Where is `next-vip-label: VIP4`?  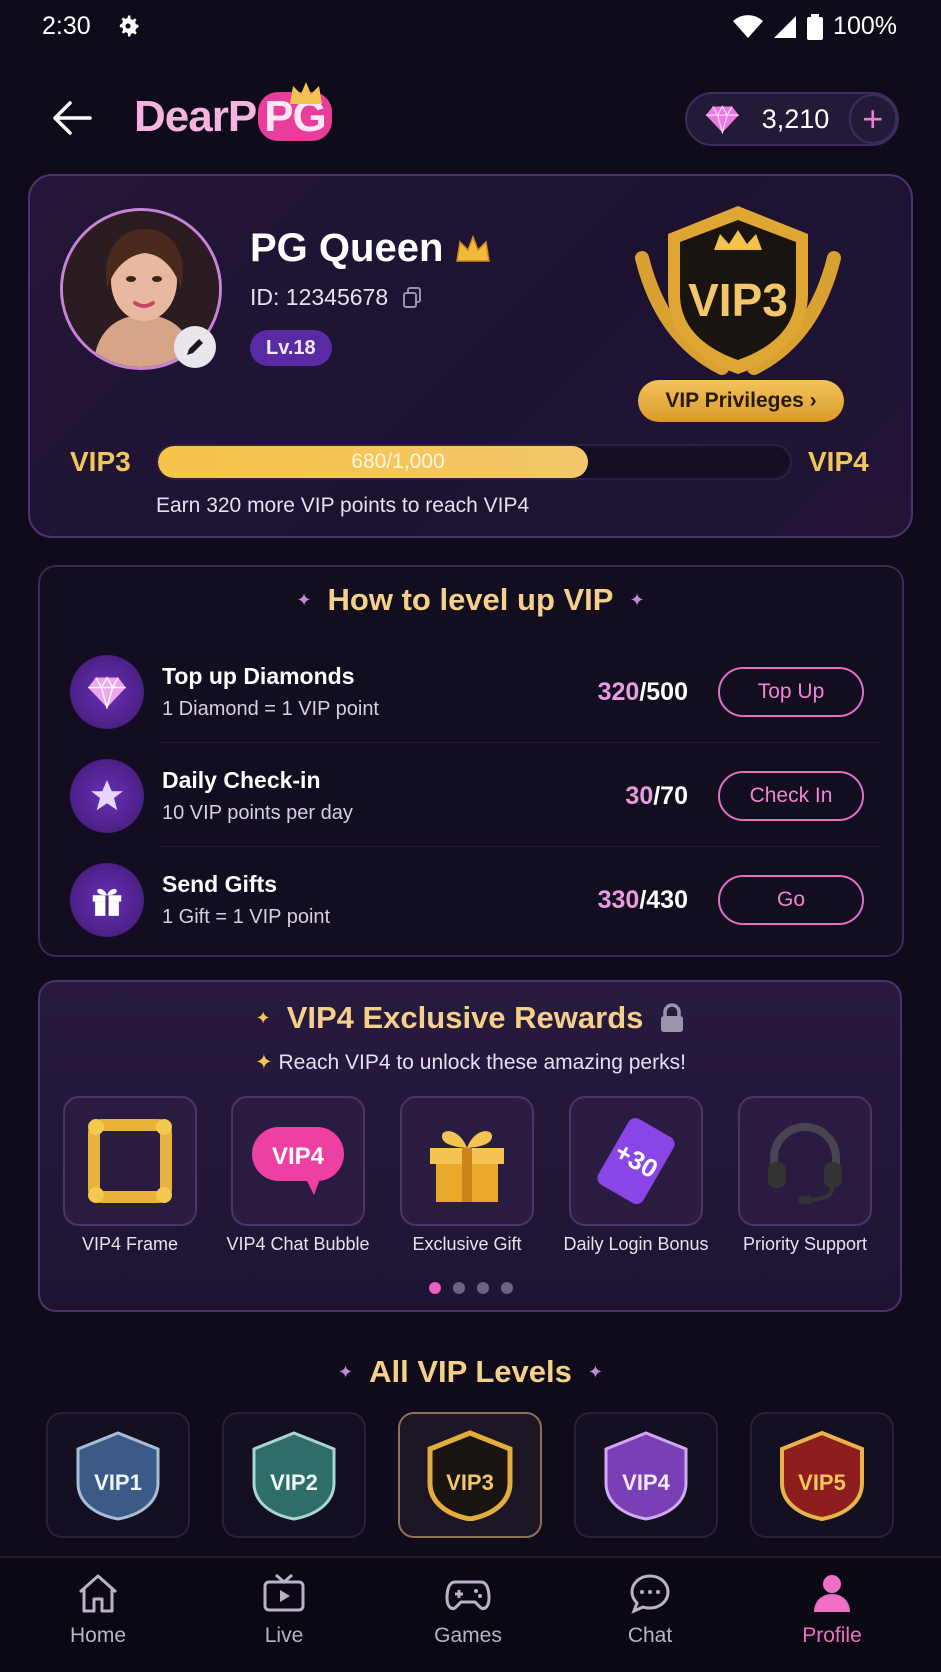
next-vip-label: VIP4 is located at coordinates (838, 461).